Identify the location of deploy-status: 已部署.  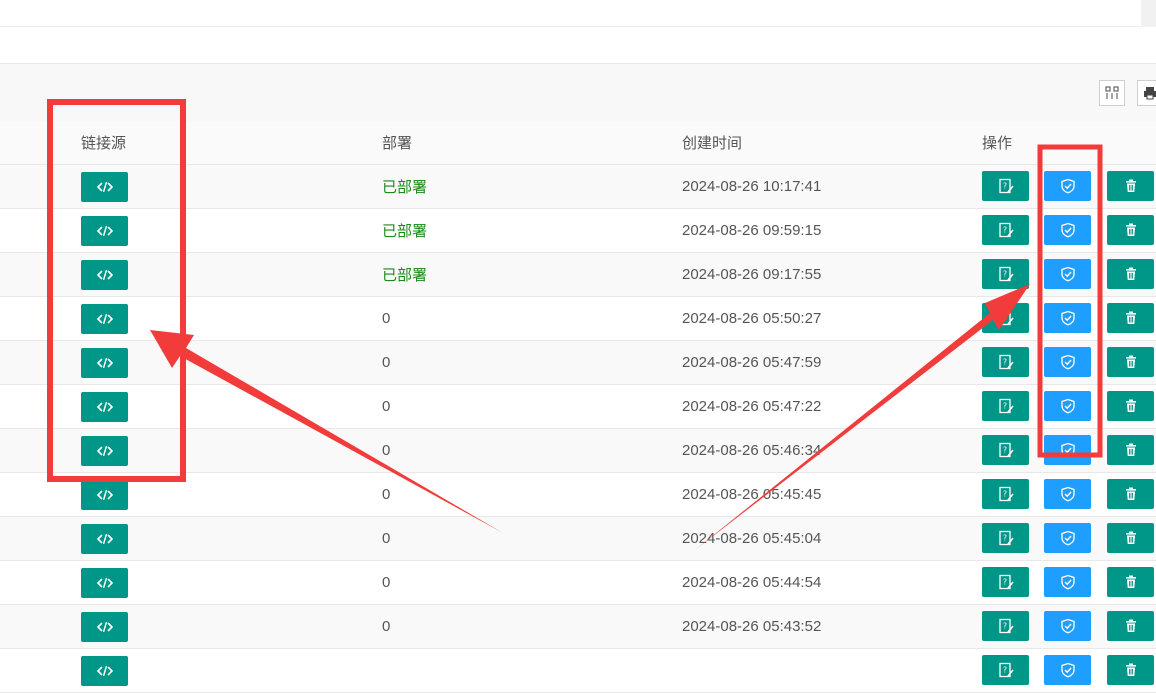
(405, 187).